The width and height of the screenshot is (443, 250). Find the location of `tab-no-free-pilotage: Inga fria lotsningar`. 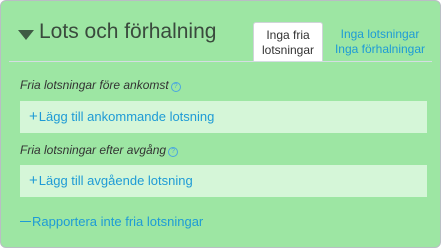

tab-no-free-pilotage: Inga fria lotsningar is located at coordinates (288, 41).